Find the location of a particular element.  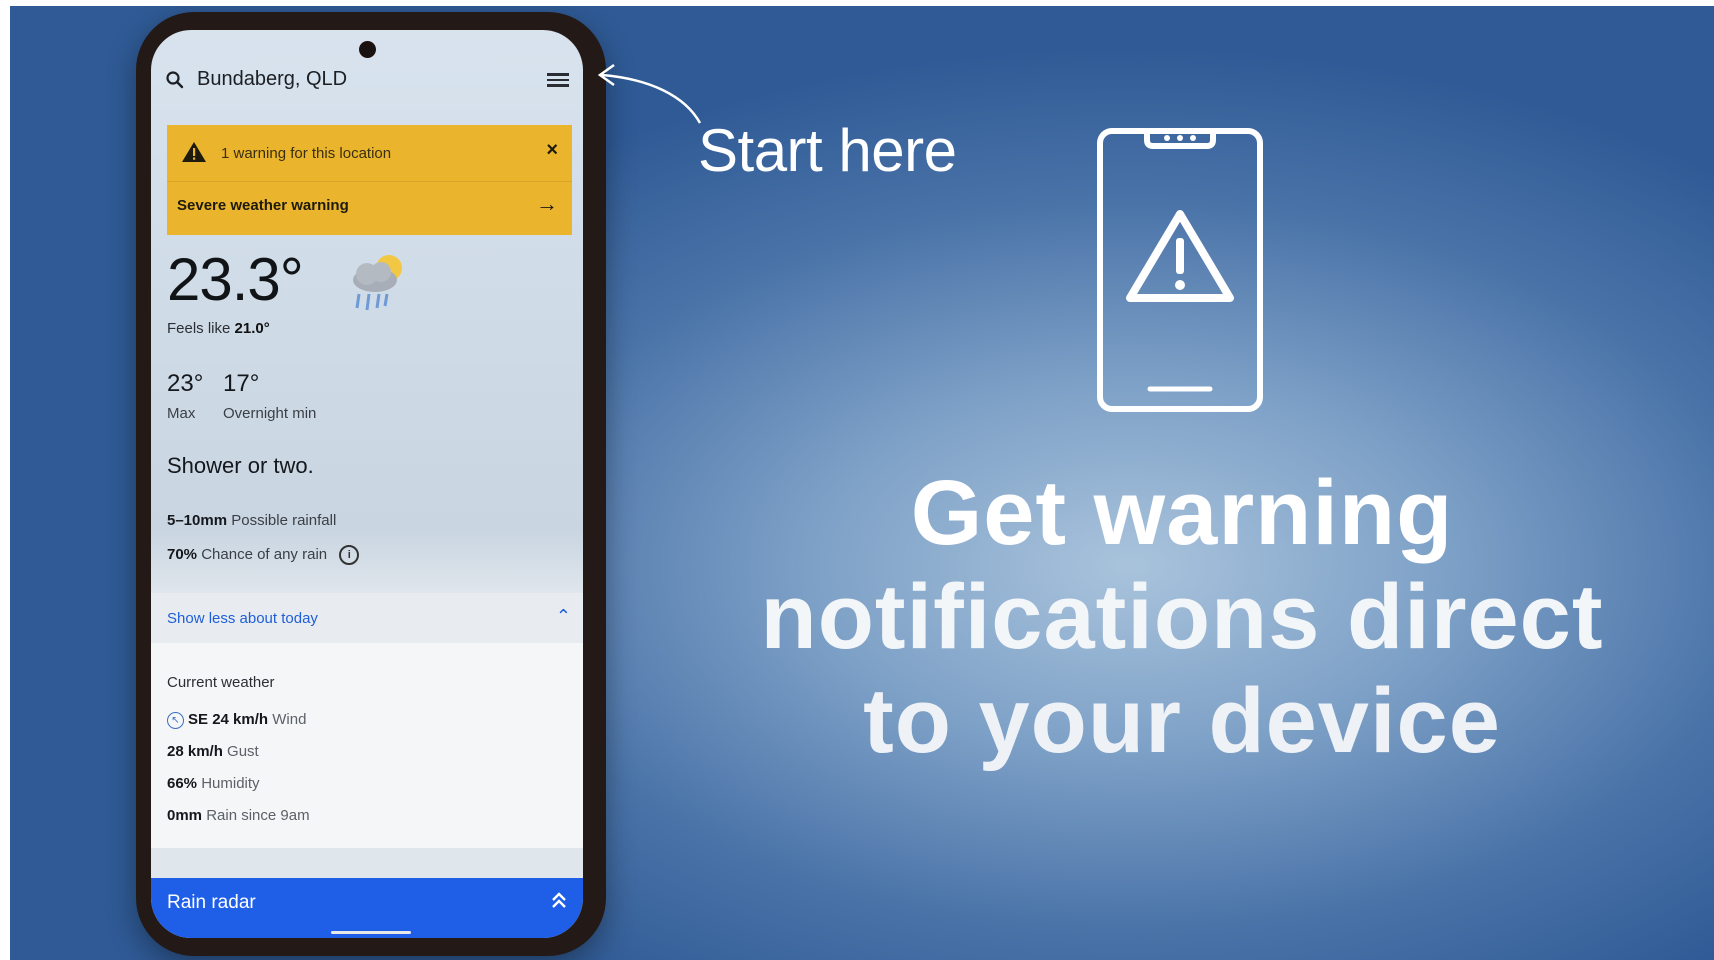

rain-radar-label: Rain radar is located at coordinates (211, 903).